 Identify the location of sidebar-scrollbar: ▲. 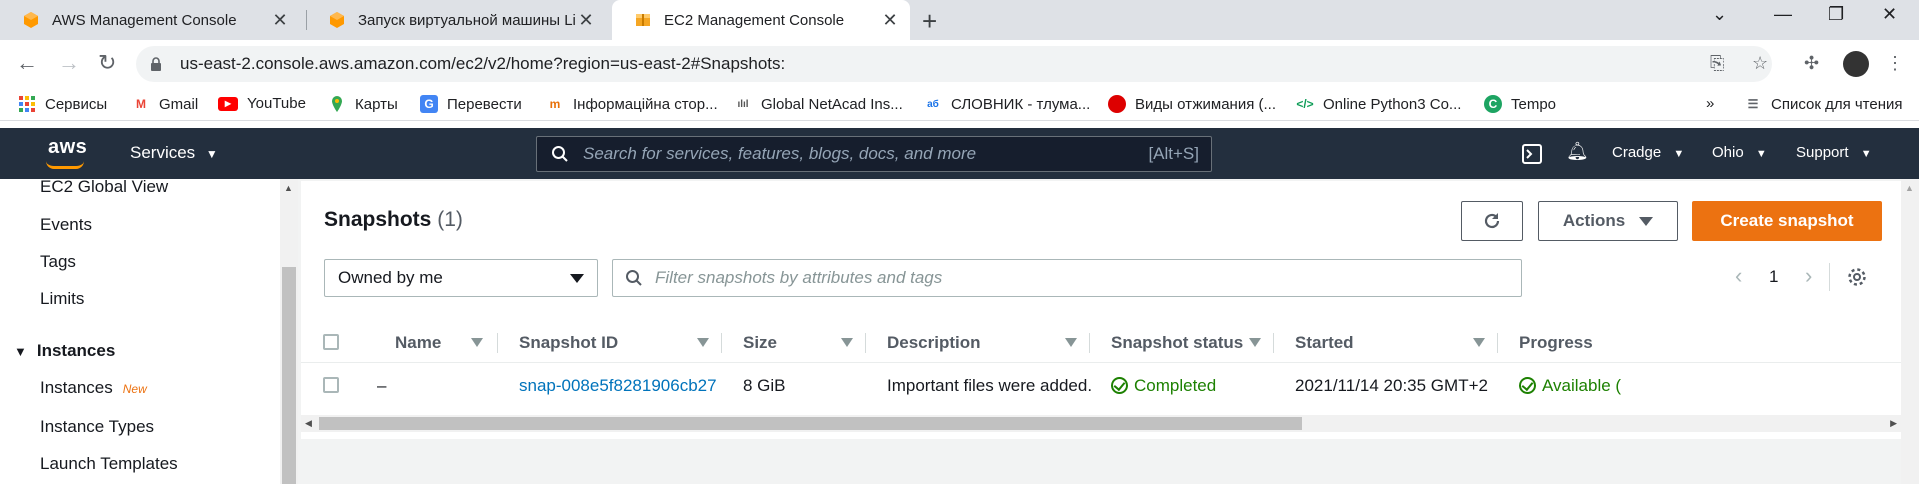
(289, 331).